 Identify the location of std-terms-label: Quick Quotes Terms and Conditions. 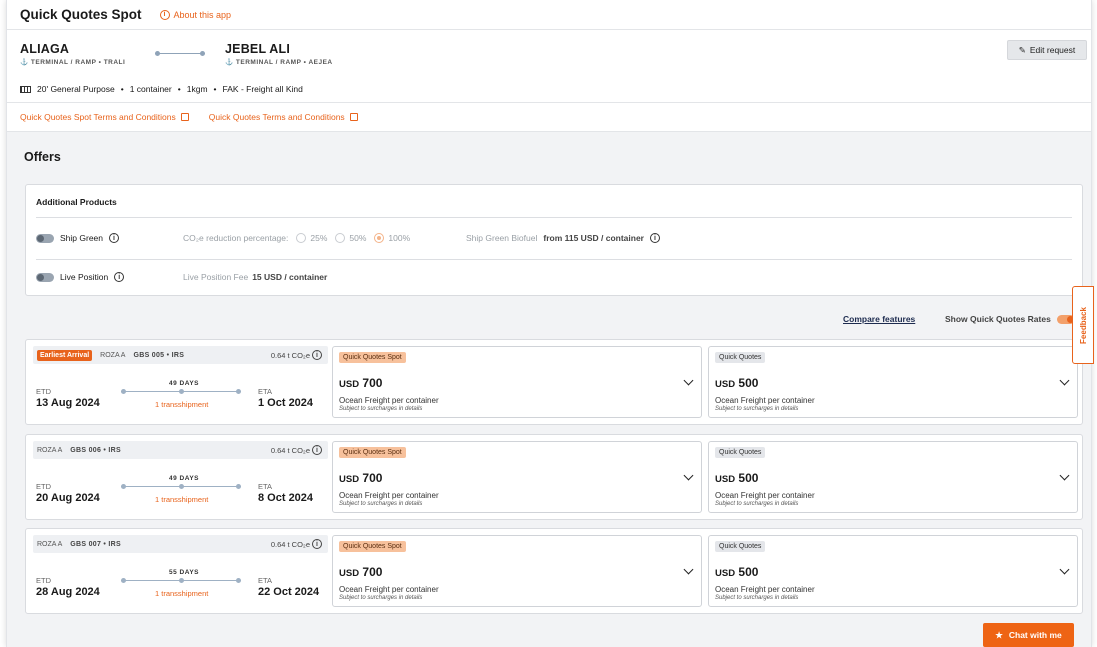
(276, 117).